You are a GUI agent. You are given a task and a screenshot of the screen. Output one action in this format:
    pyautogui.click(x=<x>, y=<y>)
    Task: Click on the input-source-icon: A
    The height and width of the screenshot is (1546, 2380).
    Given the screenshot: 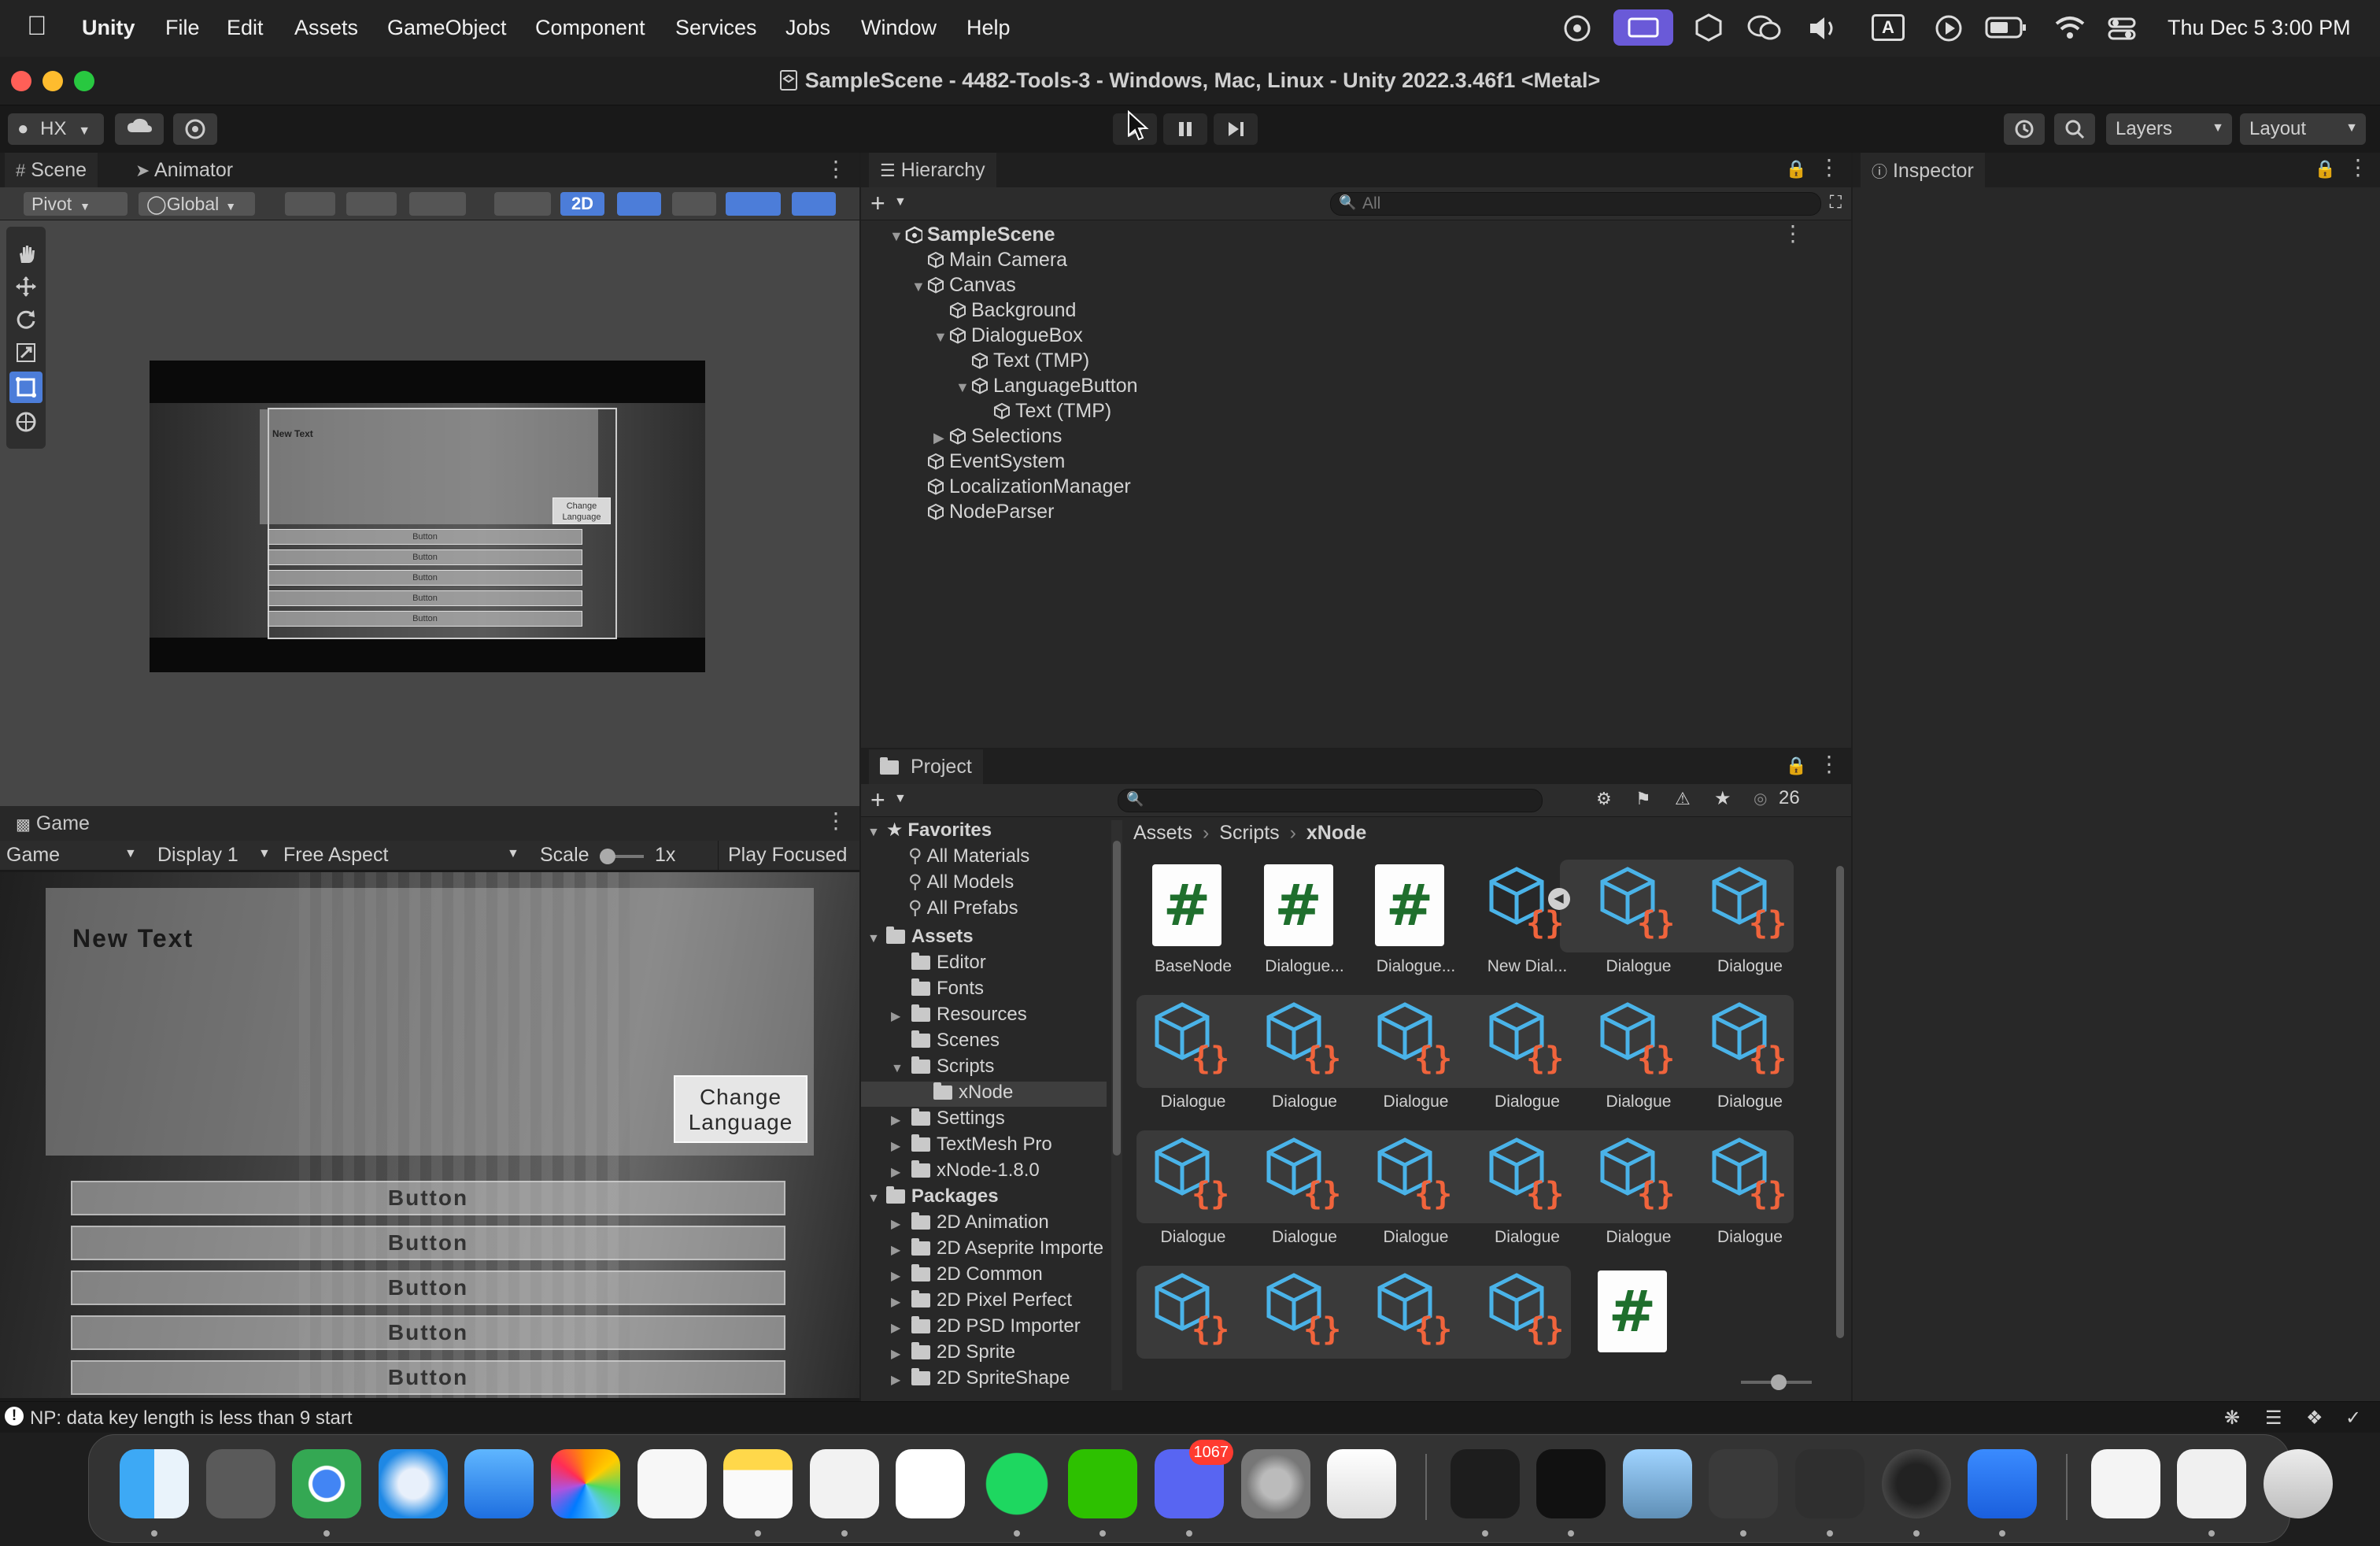 What is the action you would take?
    pyautogui.click(x=1889, y=28)
    